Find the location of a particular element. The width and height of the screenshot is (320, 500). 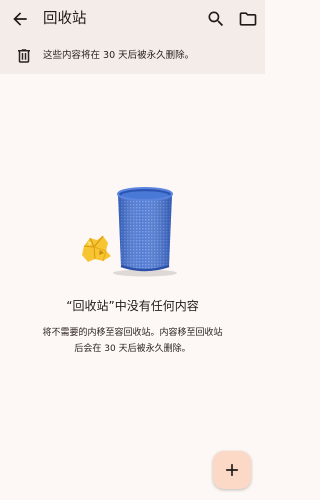

search-icon is located at coordinates (216, 19).